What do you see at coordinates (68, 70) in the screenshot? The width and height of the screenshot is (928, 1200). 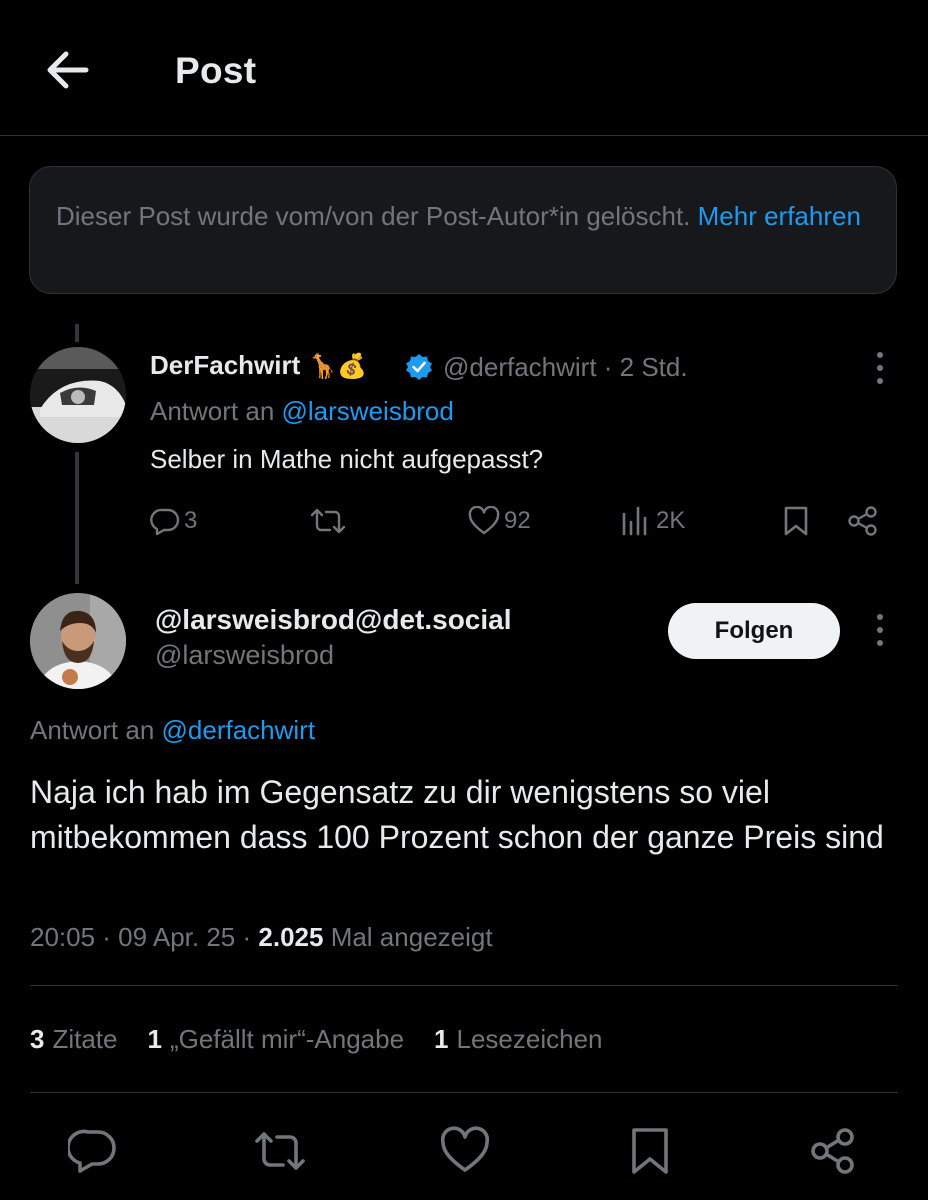 I see `back-arrow-icon` at bounding box center [68, 70].